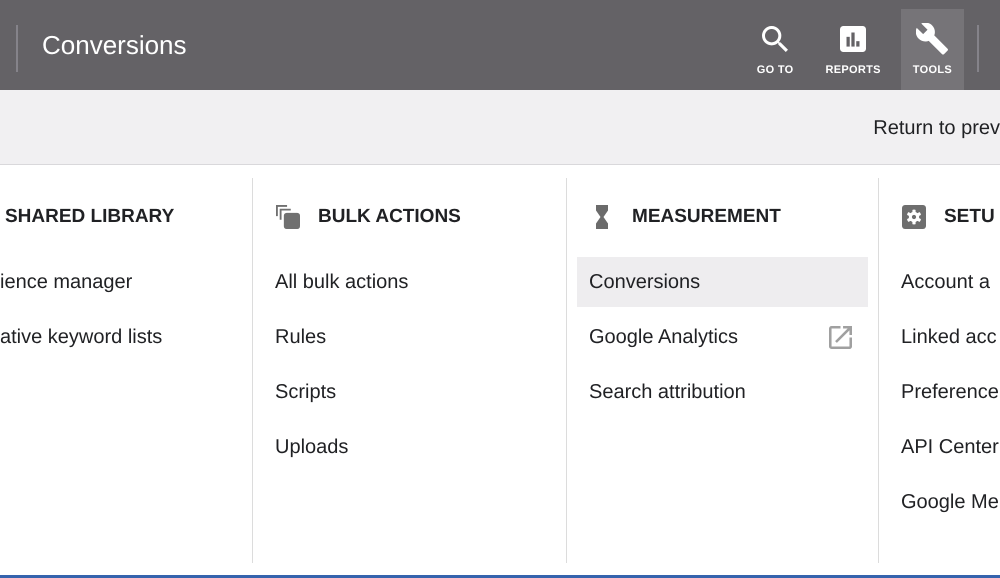 The image size is (1000, 578). I want to click on menu-item: Uploads, so click(409, 447).